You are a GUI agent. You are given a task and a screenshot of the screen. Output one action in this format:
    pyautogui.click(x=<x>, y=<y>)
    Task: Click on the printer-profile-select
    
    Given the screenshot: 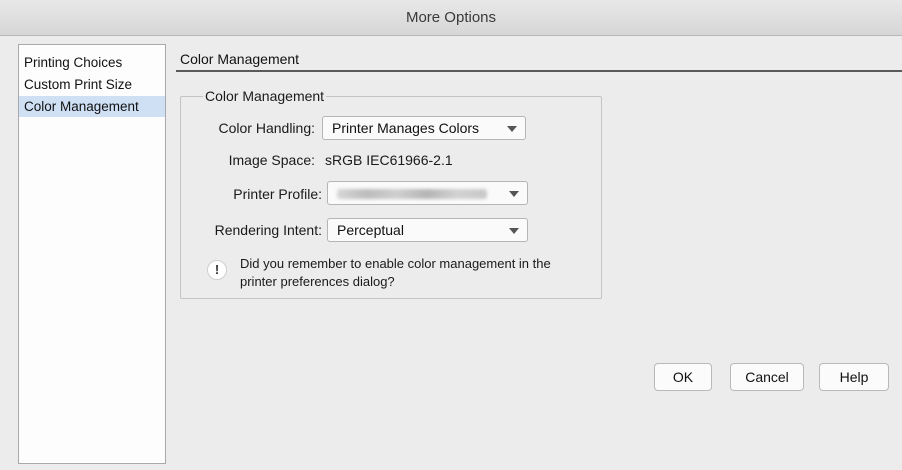 What is the action you would take?
    pyautogui.click(x=427, y=193)
    